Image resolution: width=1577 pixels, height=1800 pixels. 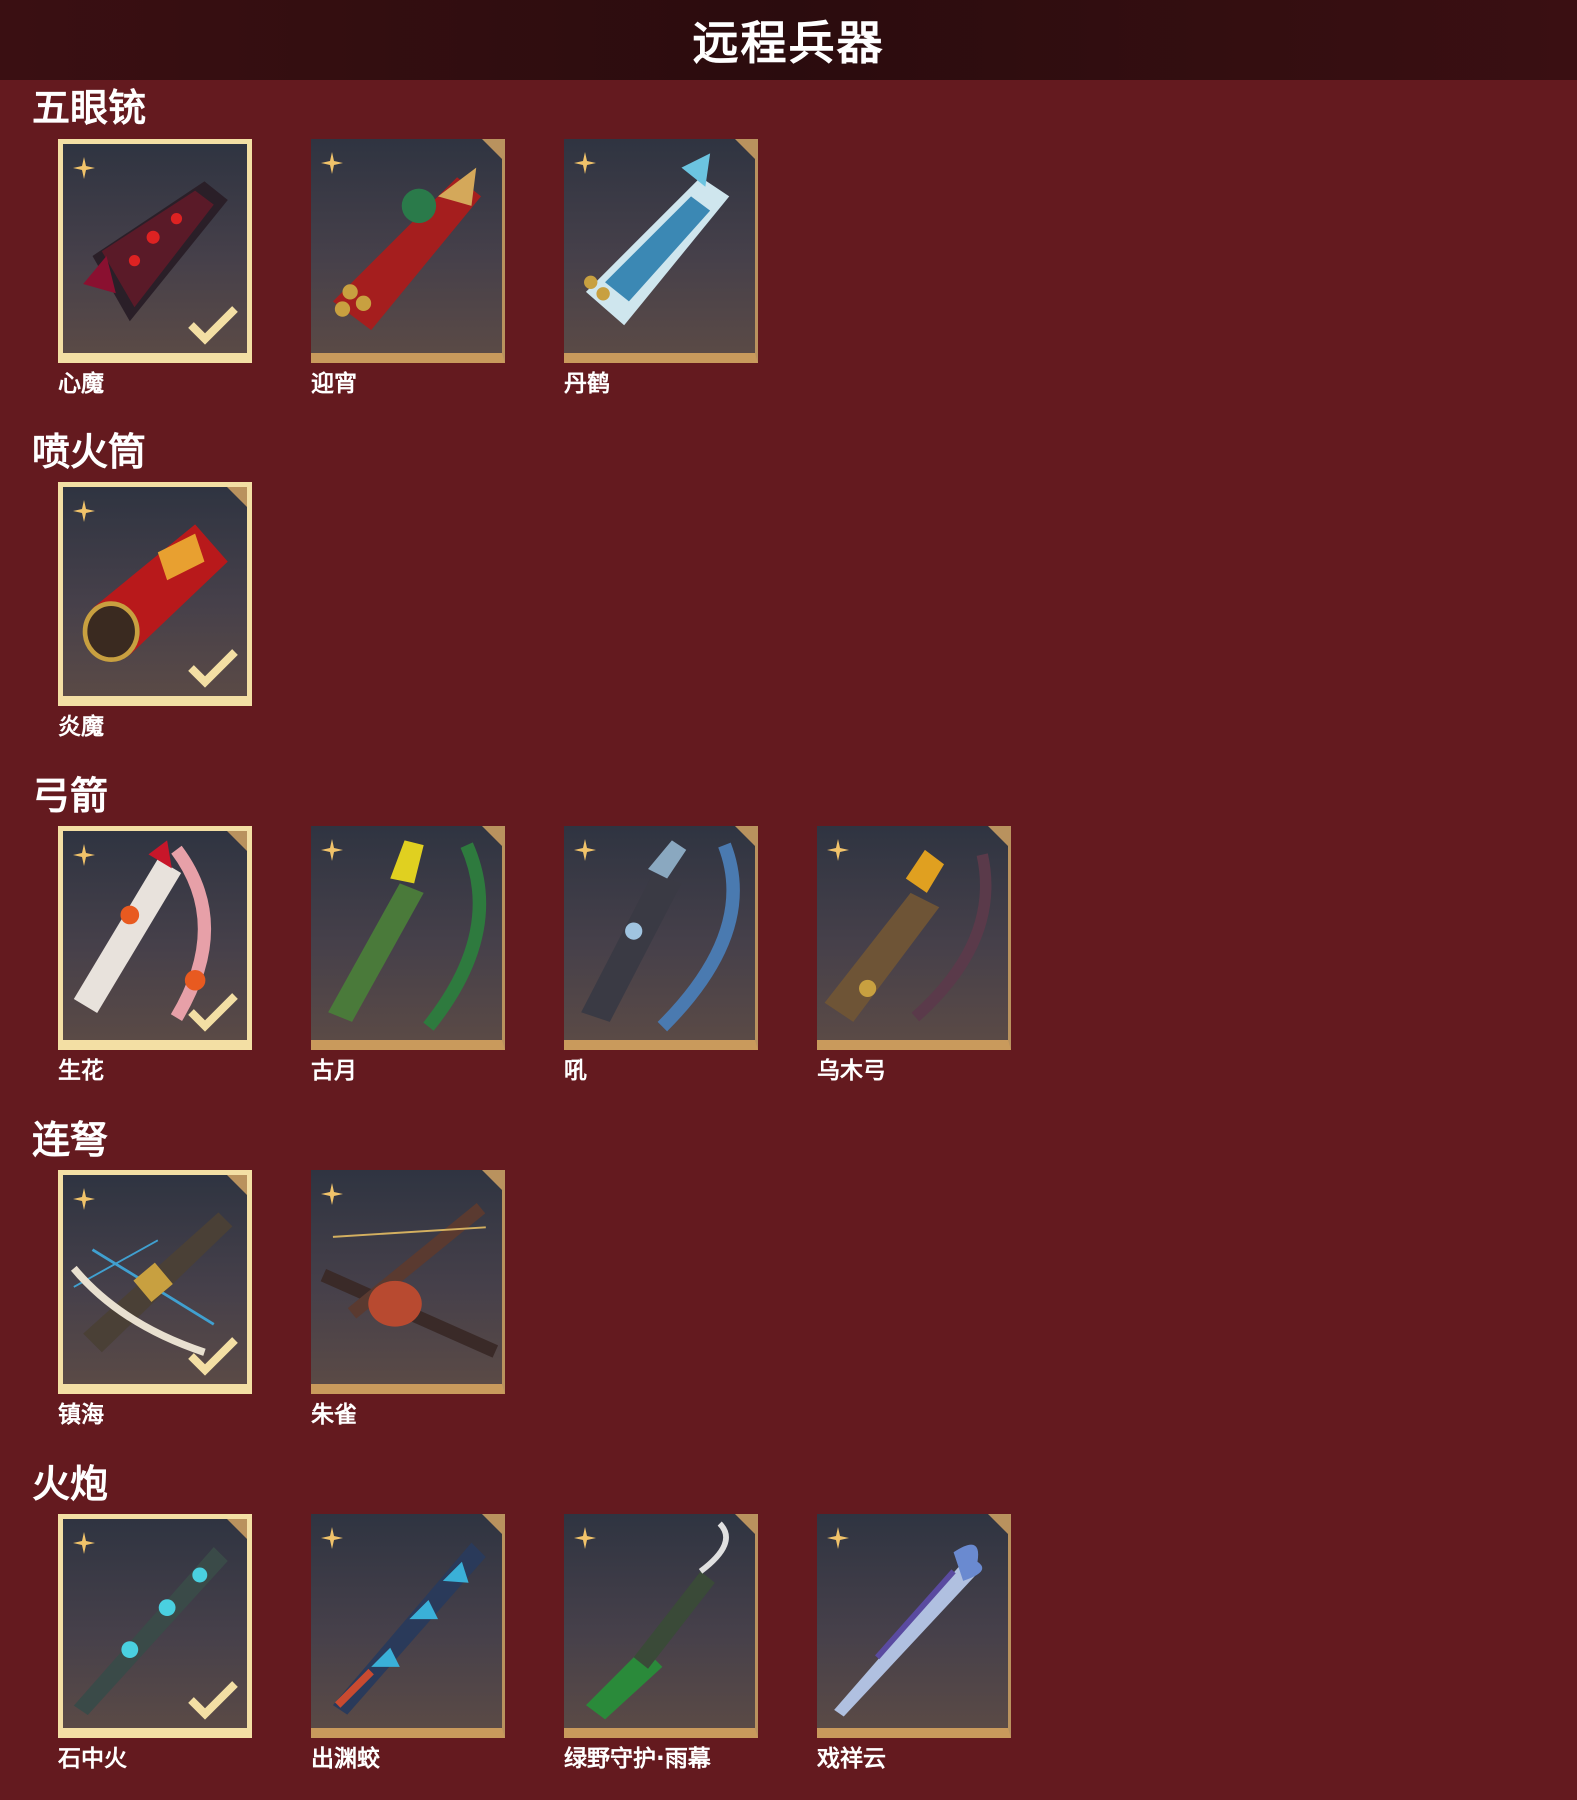 I want to click on section-heading: 弓箭, so click(x=70, y=796).